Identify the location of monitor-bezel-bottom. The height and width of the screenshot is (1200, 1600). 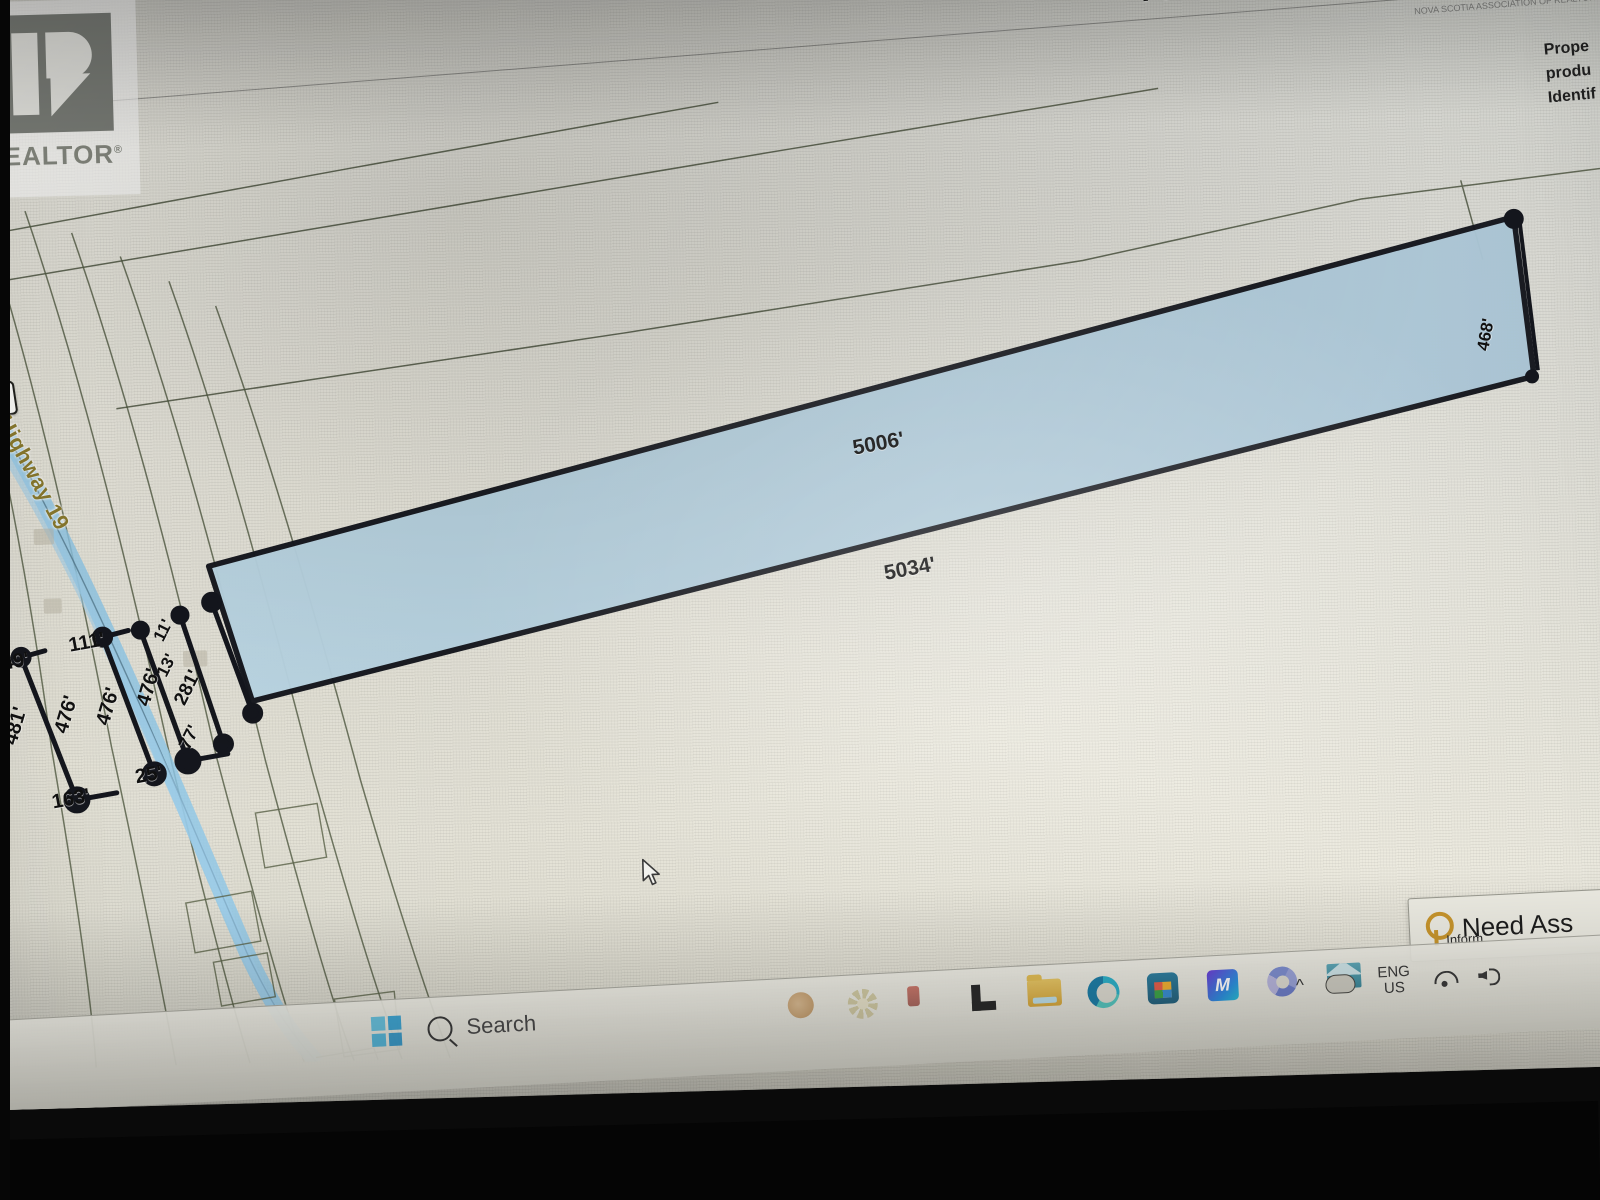
(800, 1150).